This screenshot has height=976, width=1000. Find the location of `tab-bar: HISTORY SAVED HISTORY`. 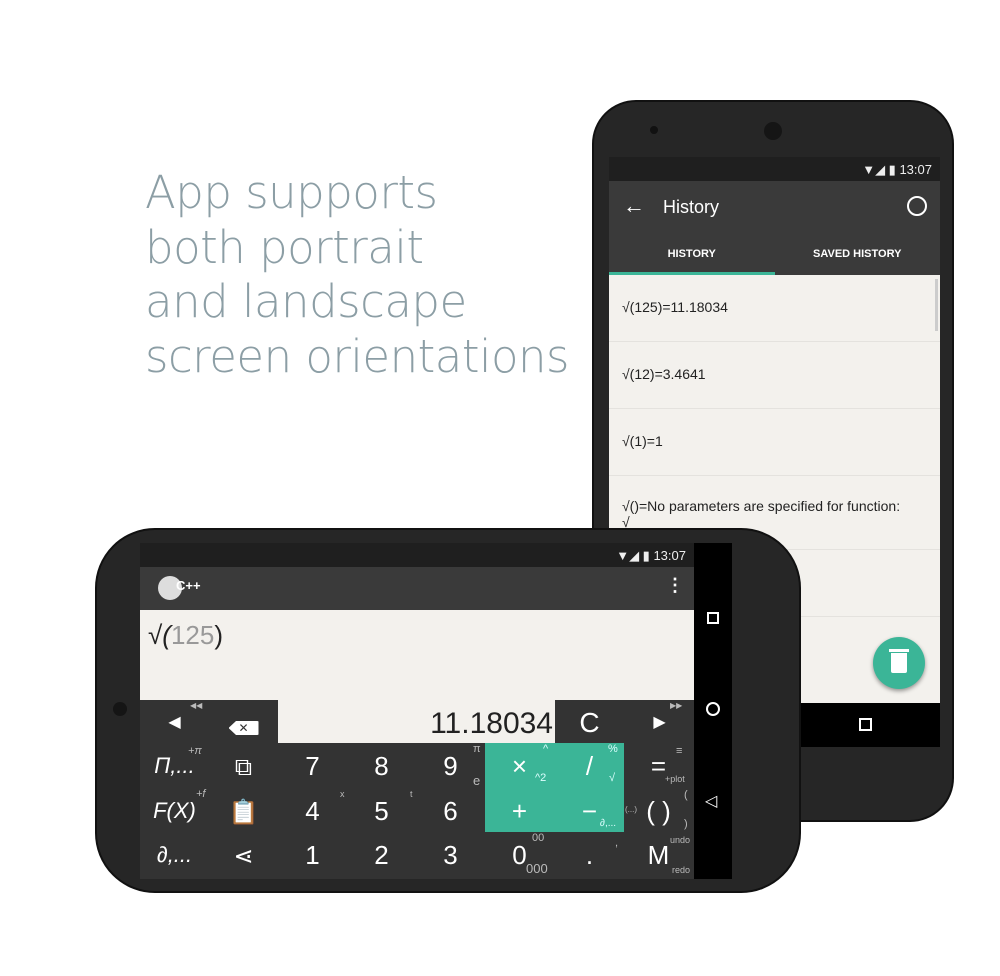

tab-bar: HISTORY SAVED HISTORY is located at coordinates (774, 254).